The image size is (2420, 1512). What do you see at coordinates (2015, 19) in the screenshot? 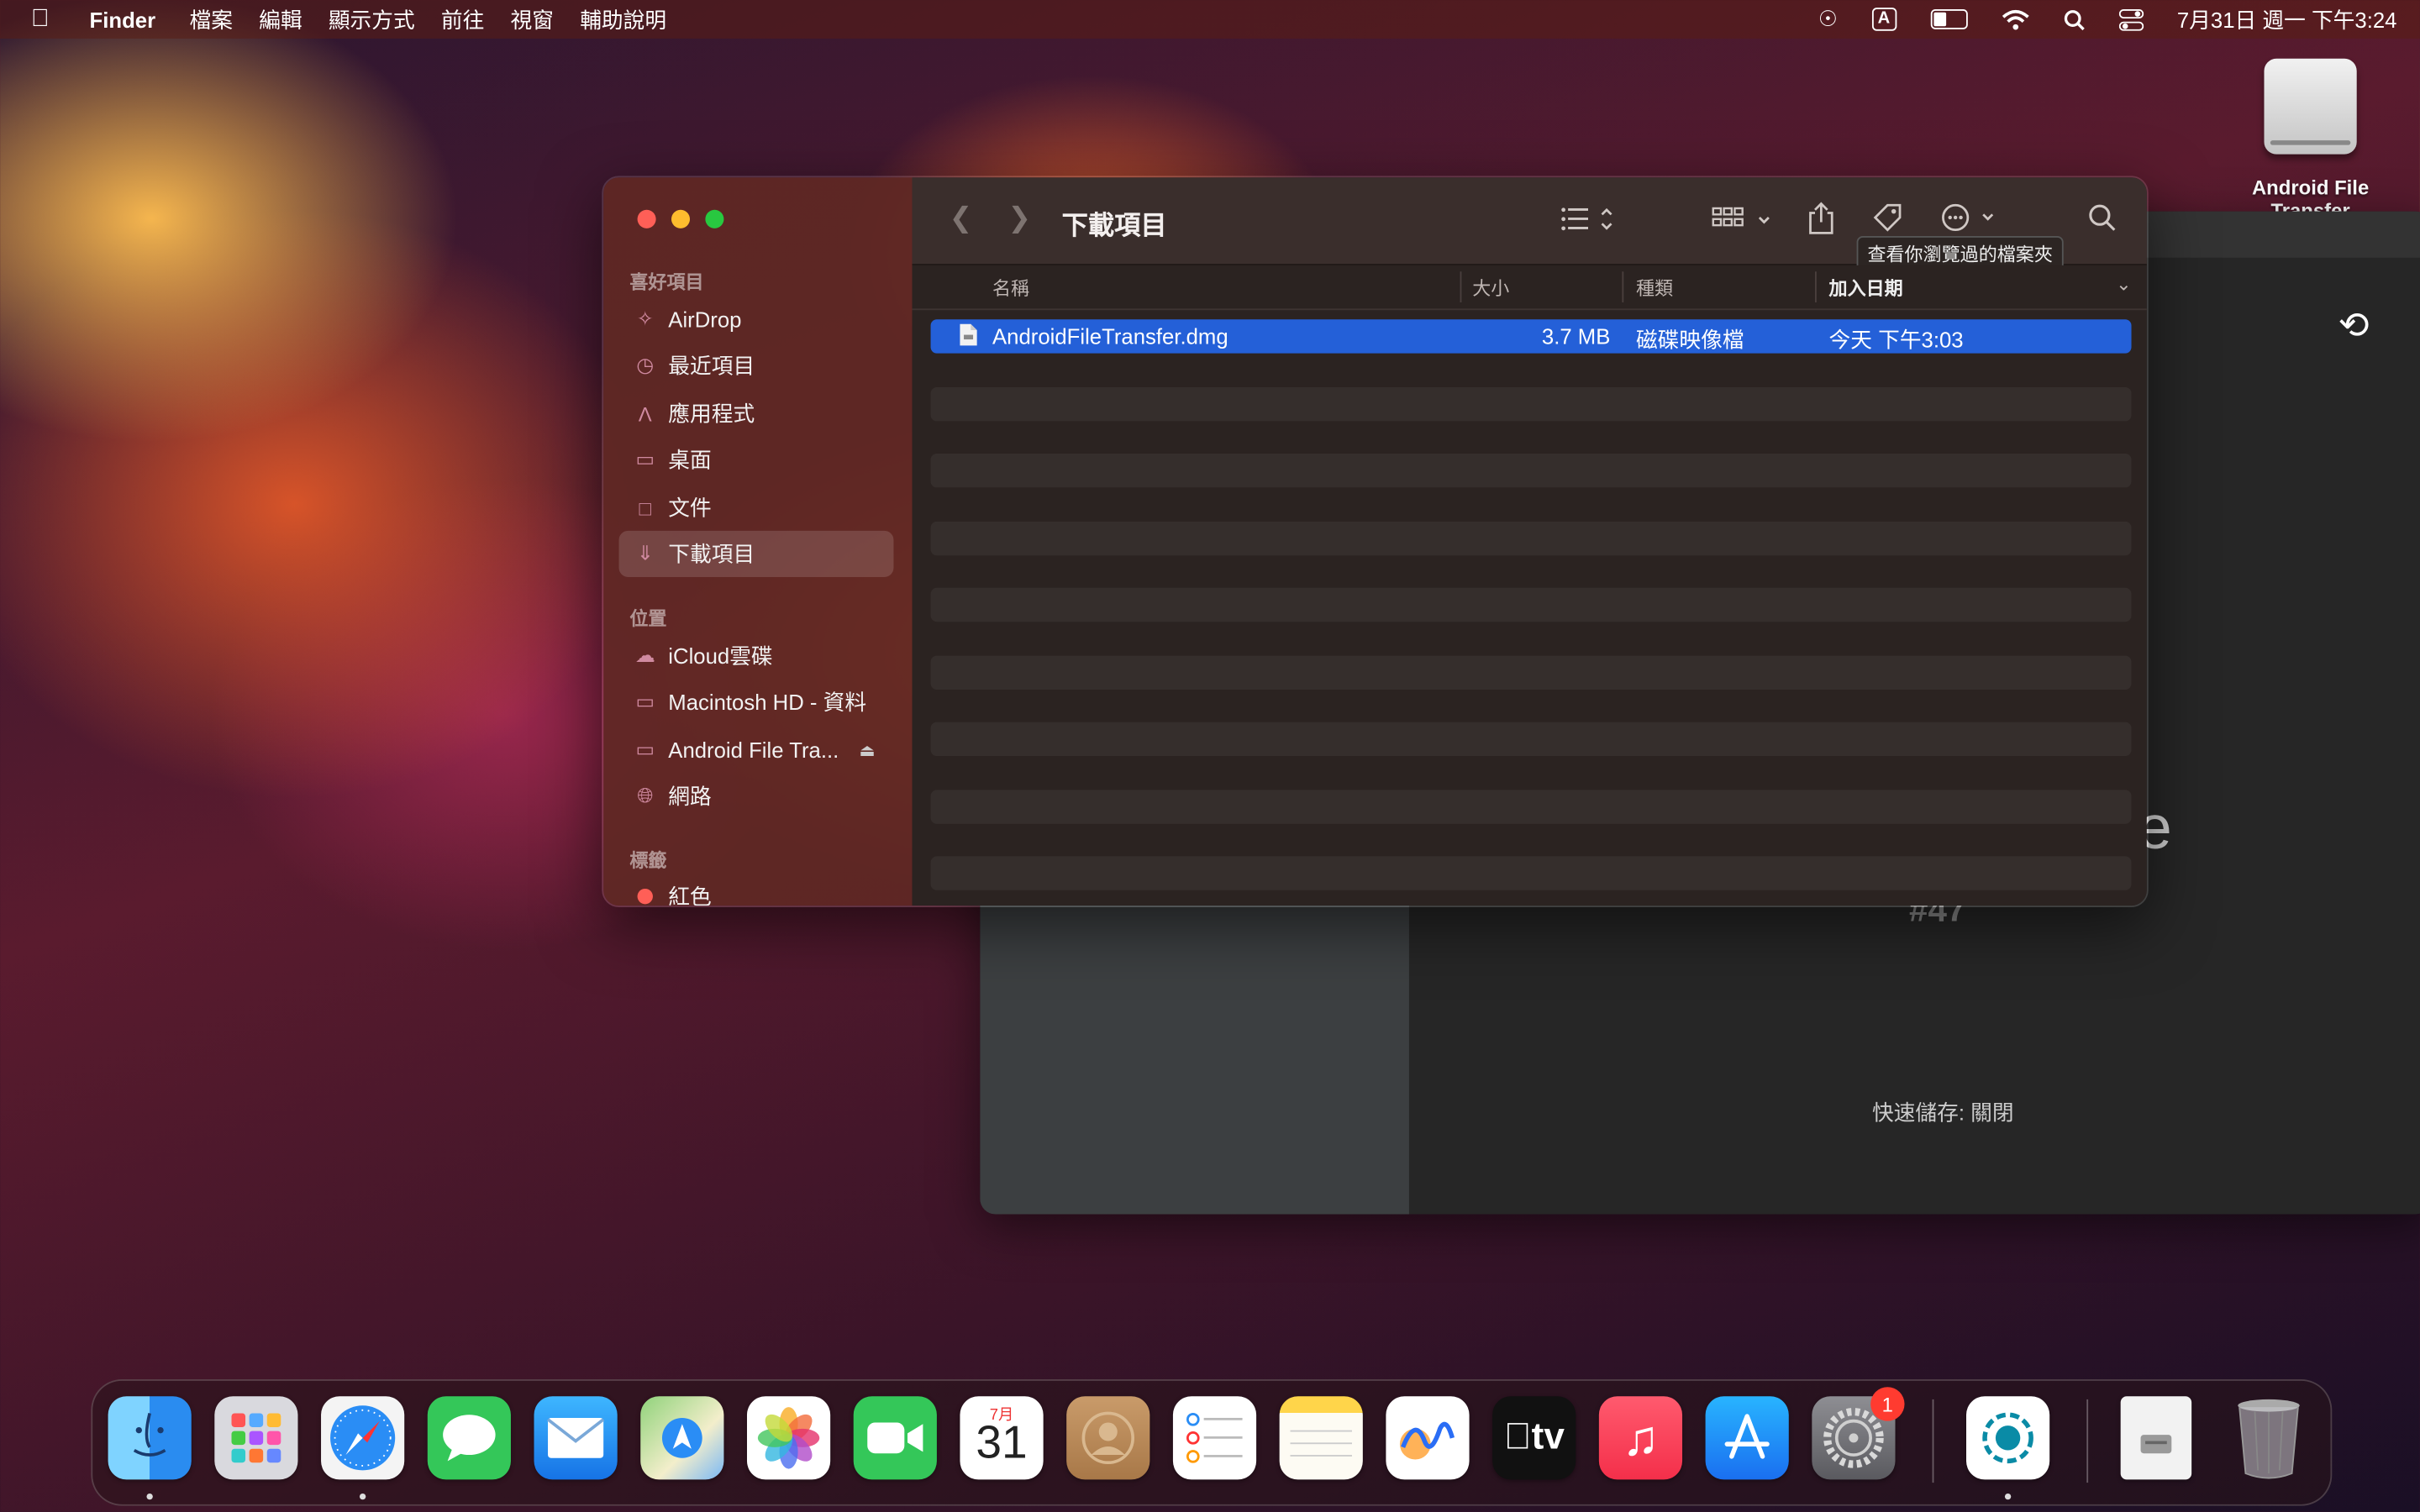
I see `wifi-icon` at bounding box center [2015, 19].